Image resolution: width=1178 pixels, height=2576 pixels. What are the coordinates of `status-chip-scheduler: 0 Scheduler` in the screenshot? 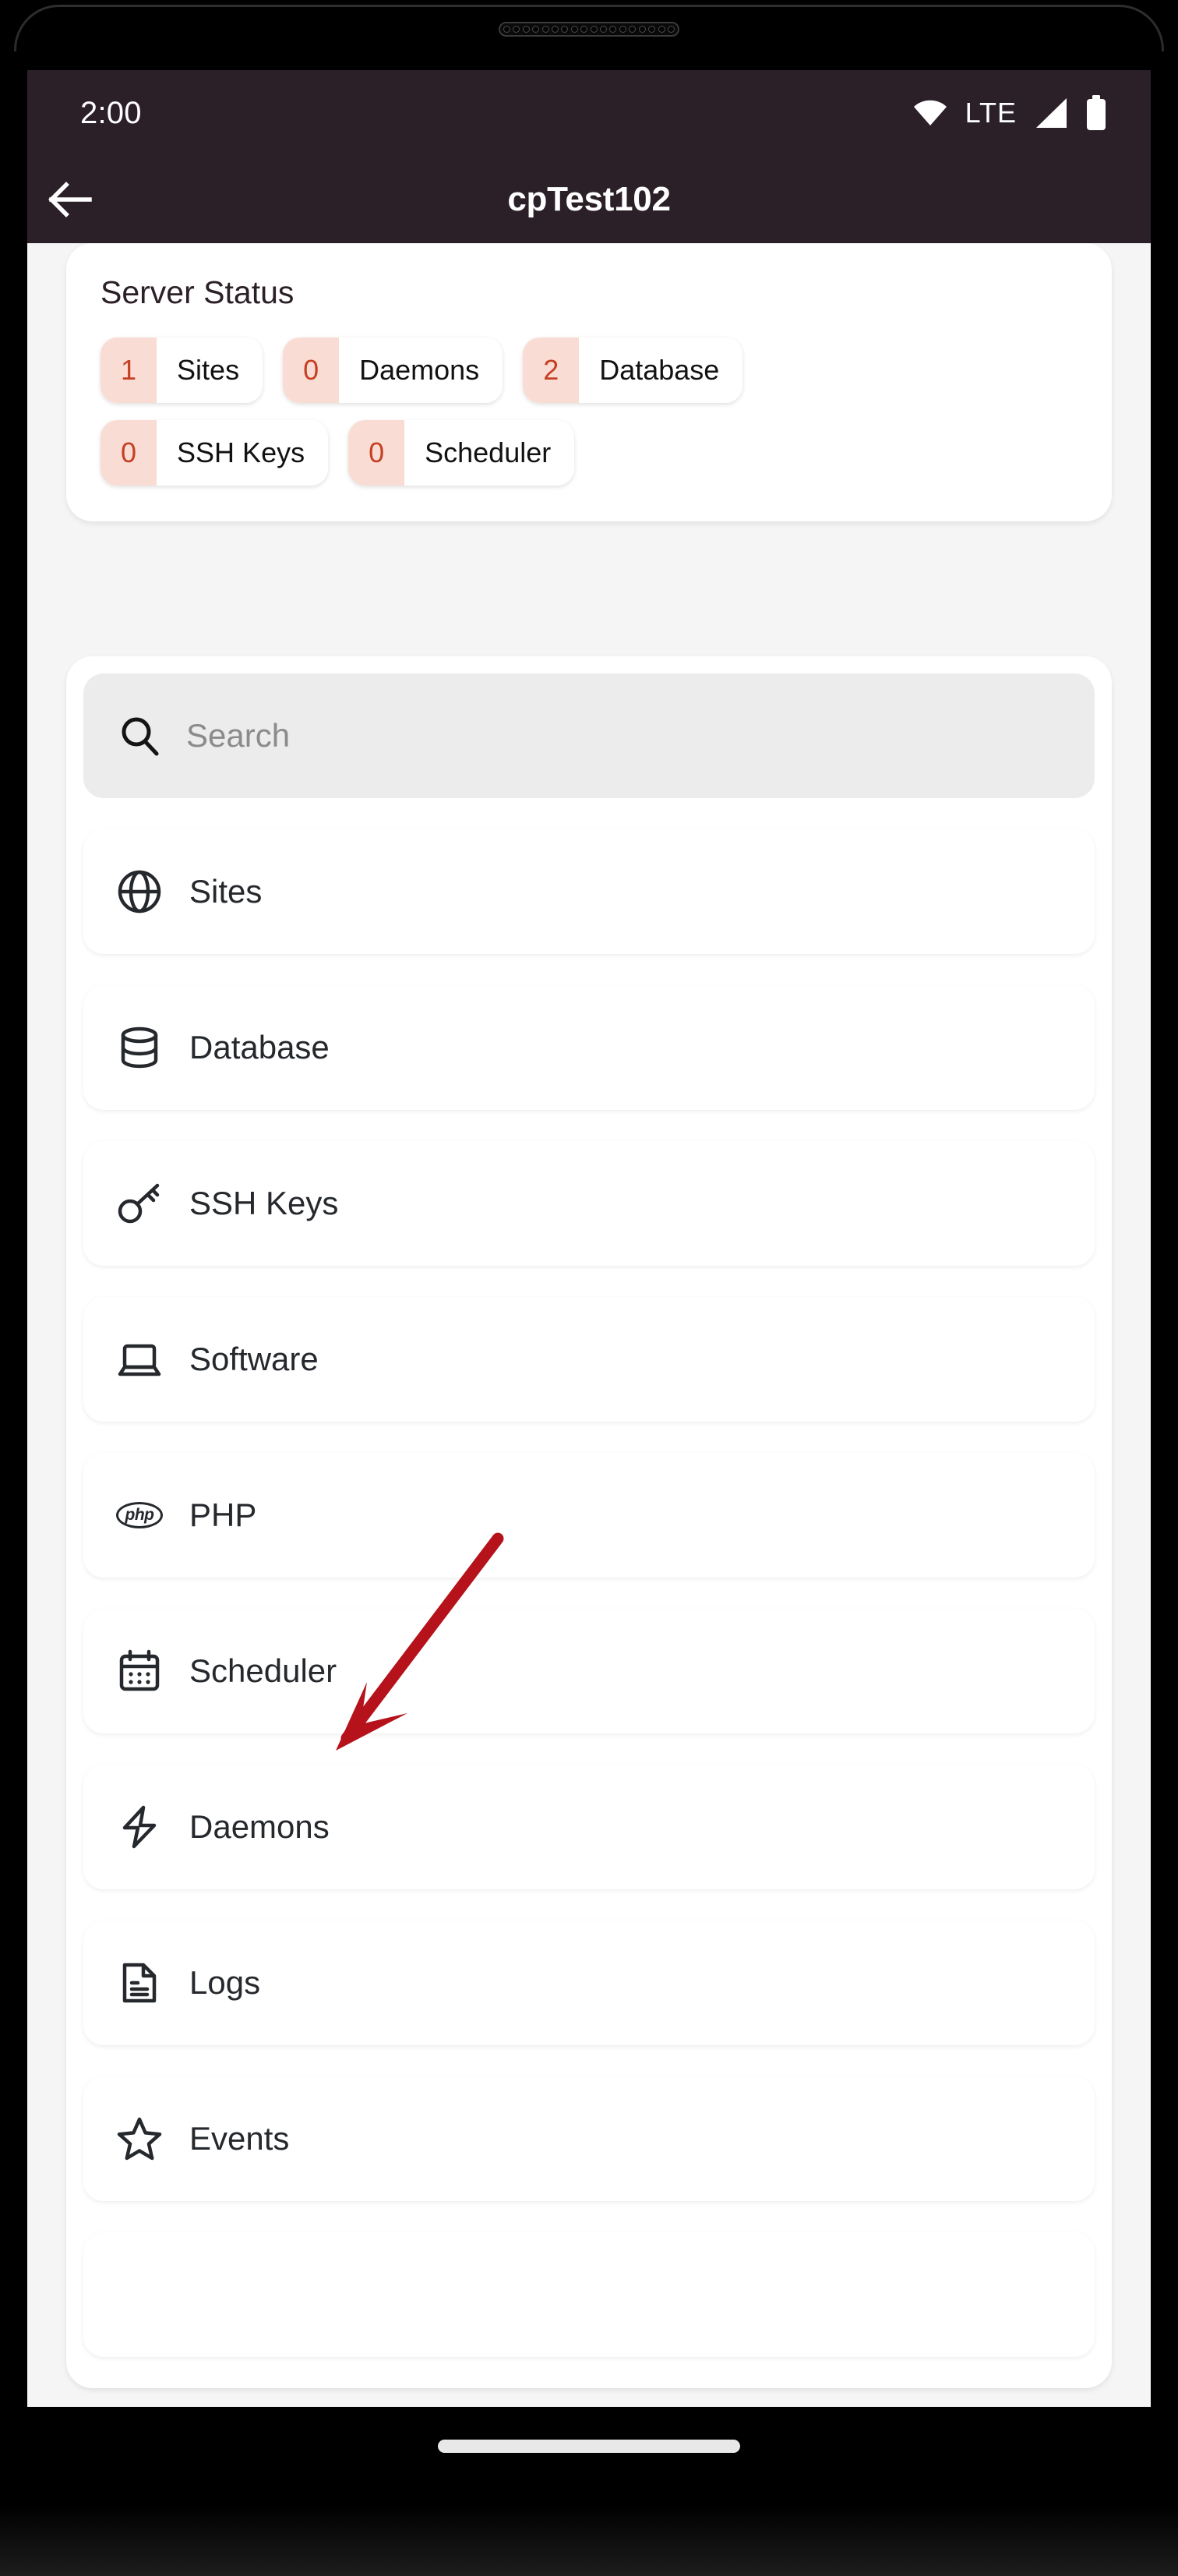 It's located at (461, 453).